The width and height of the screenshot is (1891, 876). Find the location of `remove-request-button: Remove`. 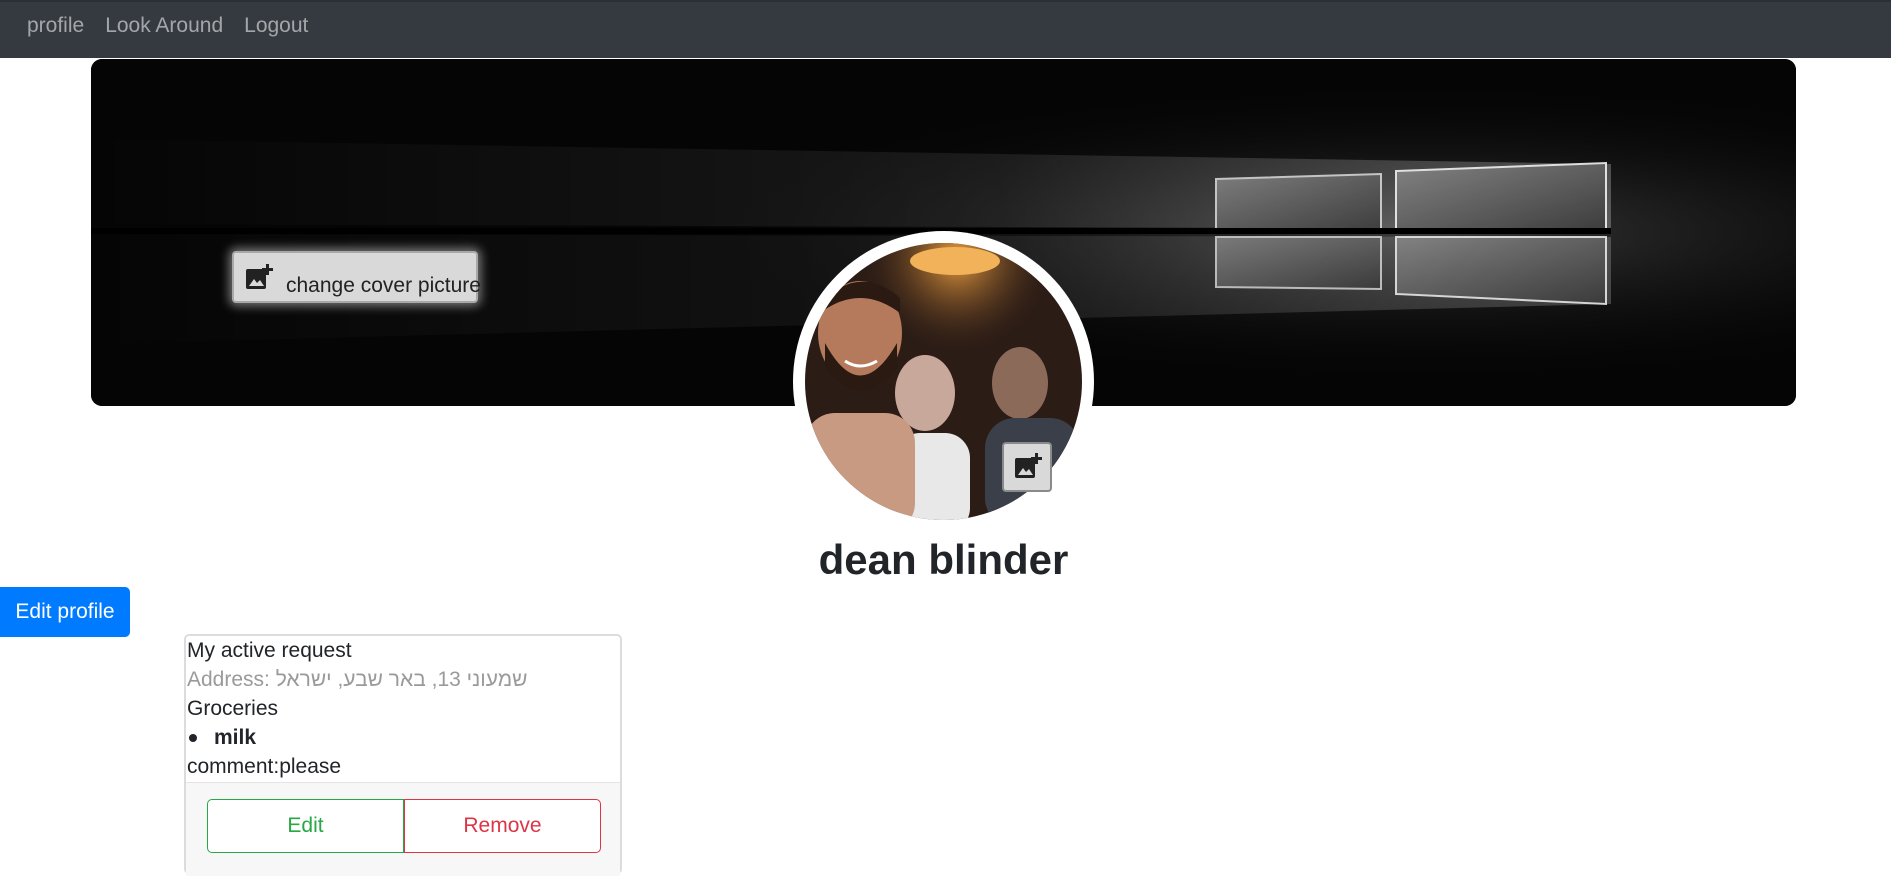

remove-request-button: Remove is located at coordinates (502, 826).